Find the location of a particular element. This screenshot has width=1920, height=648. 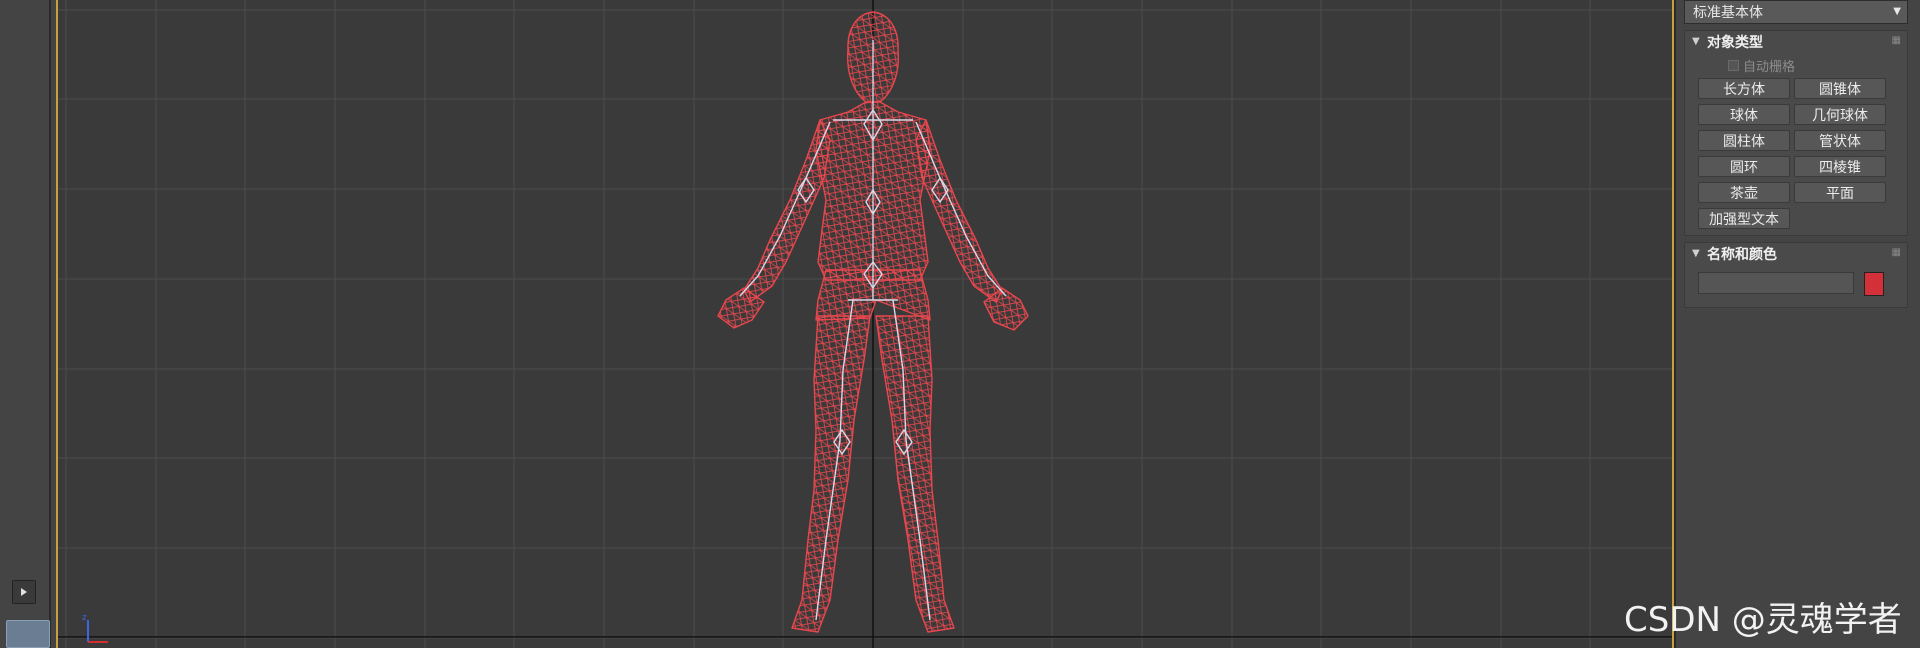

object-type-header: ▼ 对象类型 ▦ is located at coordinates (1796, 42).